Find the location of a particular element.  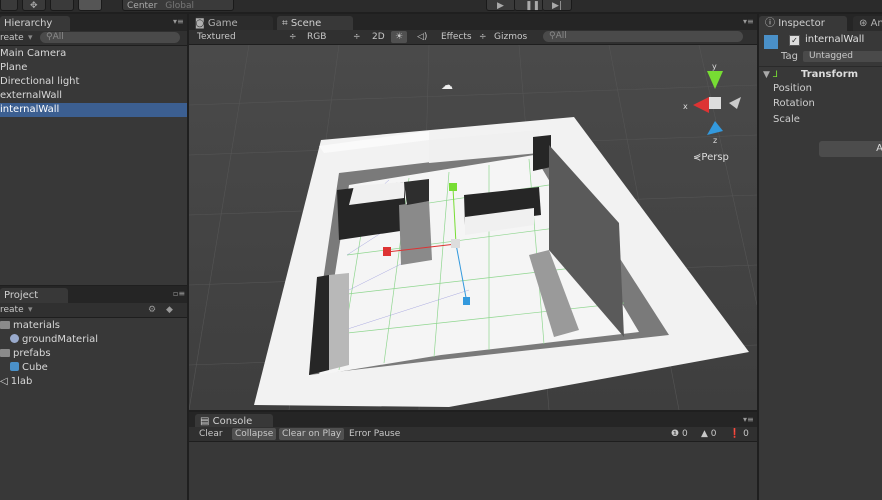

light-icon: ☁ is located at coordinates (447, 85).